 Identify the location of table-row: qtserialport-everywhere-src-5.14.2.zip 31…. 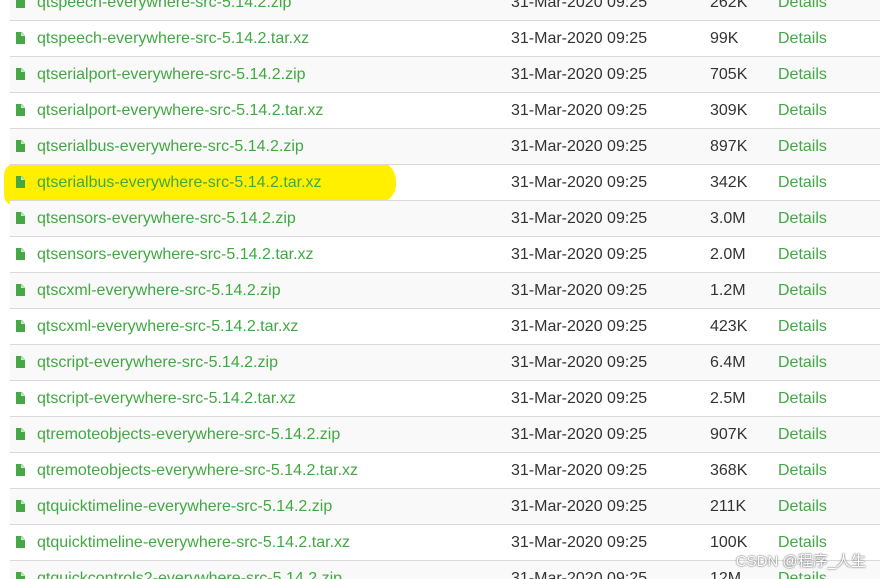
(445, 75).